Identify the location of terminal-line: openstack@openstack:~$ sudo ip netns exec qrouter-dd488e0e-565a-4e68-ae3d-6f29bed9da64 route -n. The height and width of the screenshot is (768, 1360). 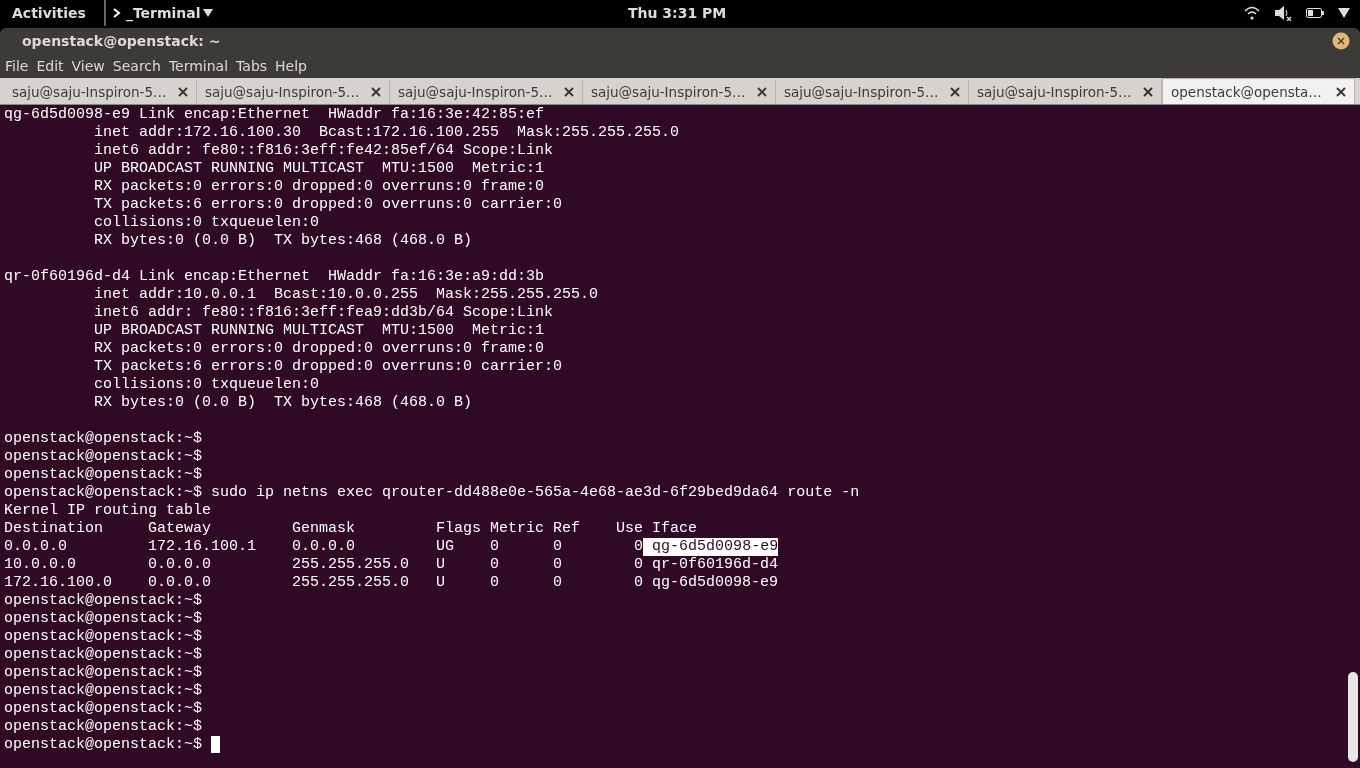
(432, 493).